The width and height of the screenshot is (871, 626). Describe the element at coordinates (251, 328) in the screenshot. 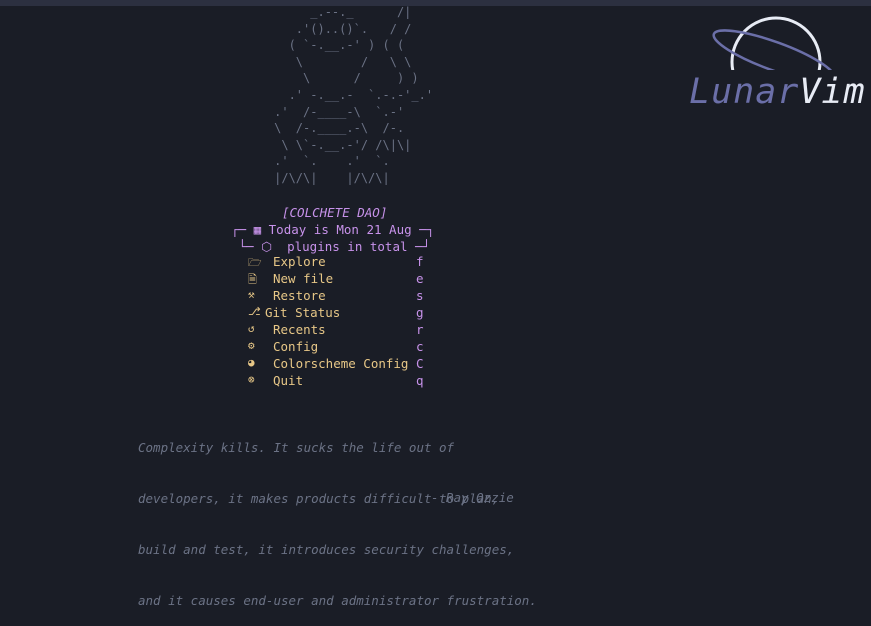

I see `history-icon: ↺` at that location.